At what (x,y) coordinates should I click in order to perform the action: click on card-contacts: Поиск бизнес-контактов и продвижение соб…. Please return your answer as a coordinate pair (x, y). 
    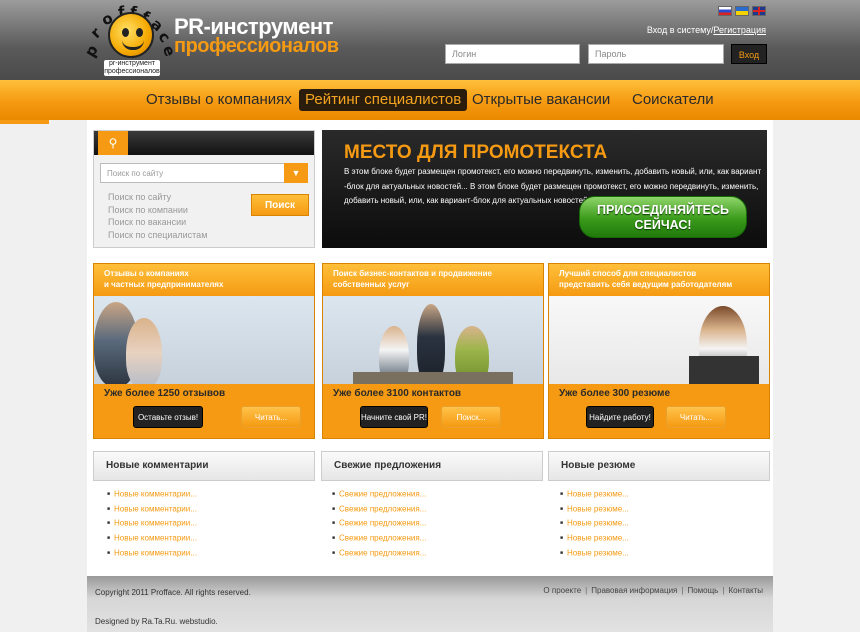
    Looking at the image, I should click on (433, 351).